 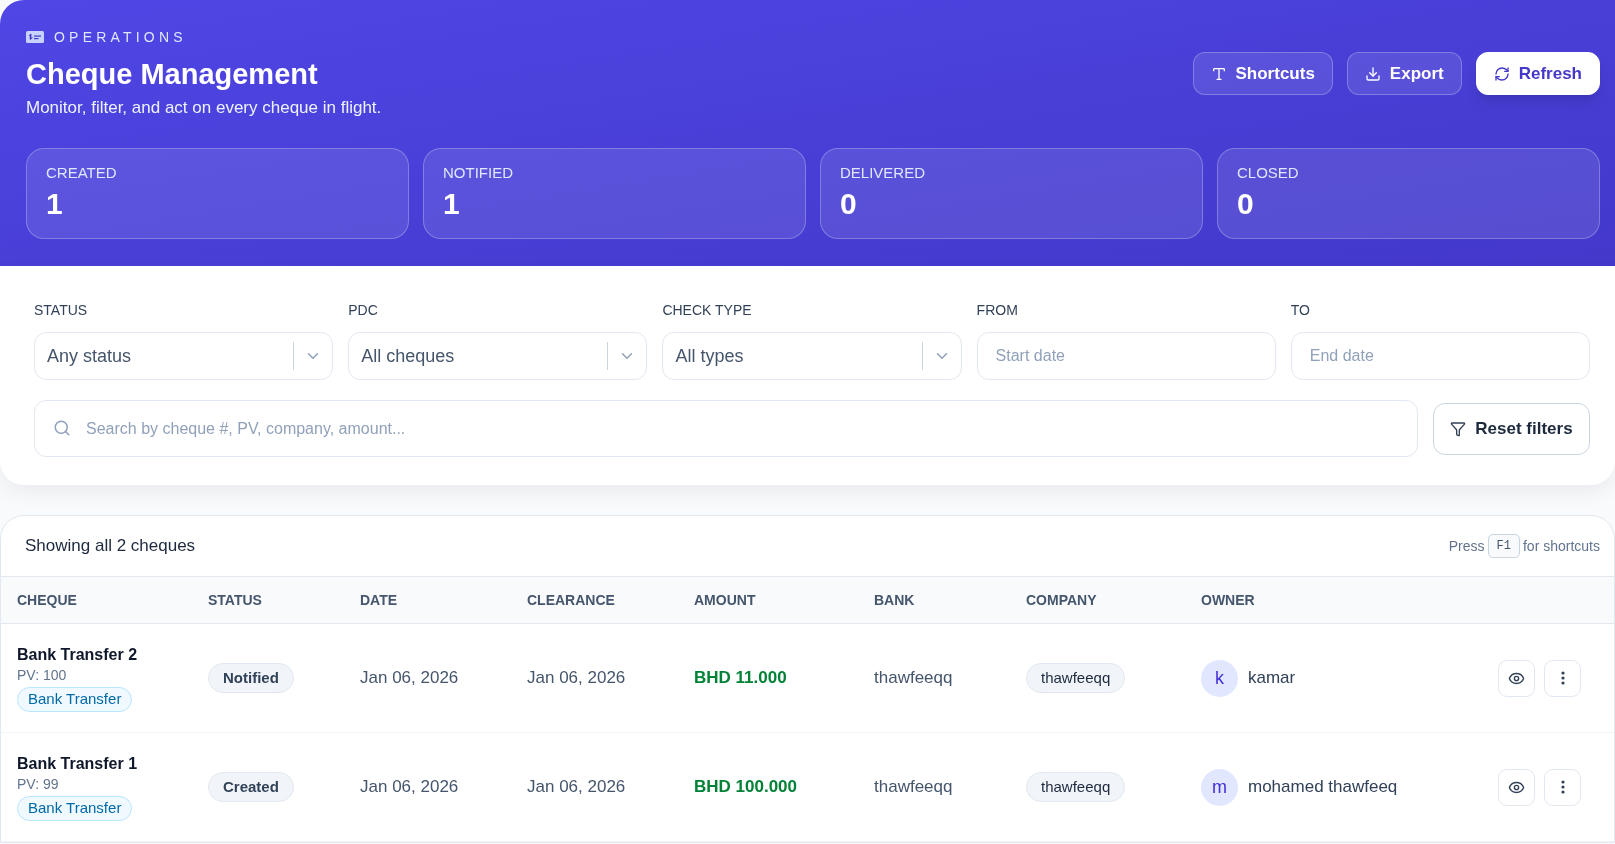 What do you see at coordinates (251, 787) in the screenshot?
I see `status-pill: Created` at bounding box center [251, 787].